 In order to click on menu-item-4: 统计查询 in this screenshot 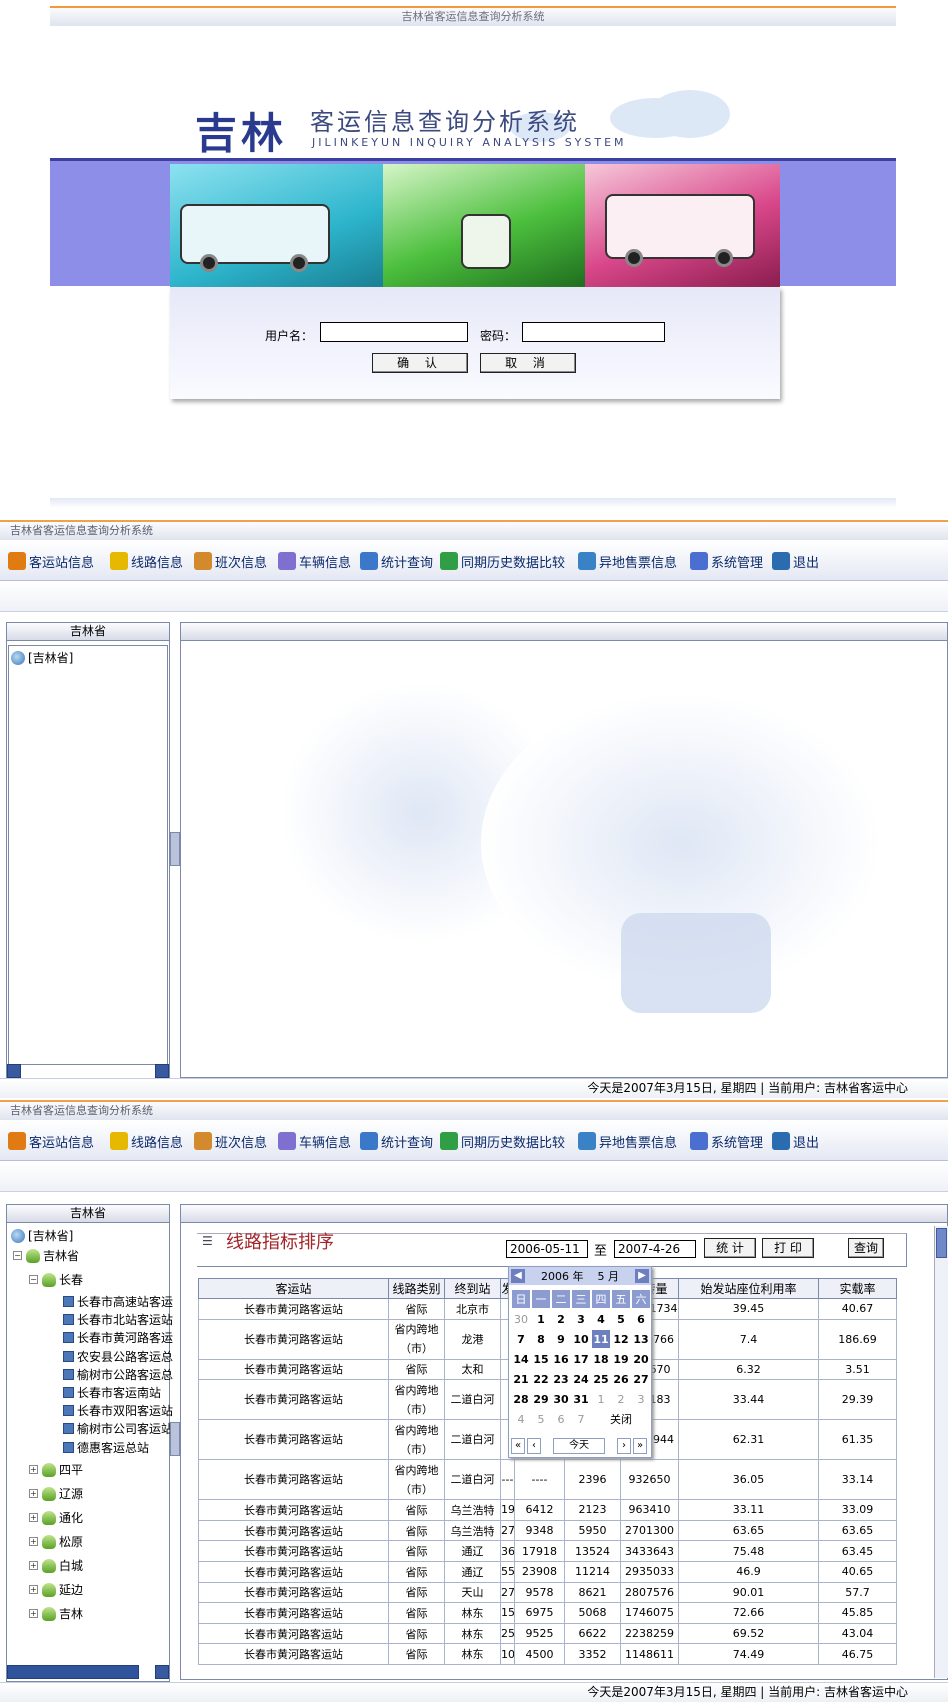, I will do `click(396, 561)`.